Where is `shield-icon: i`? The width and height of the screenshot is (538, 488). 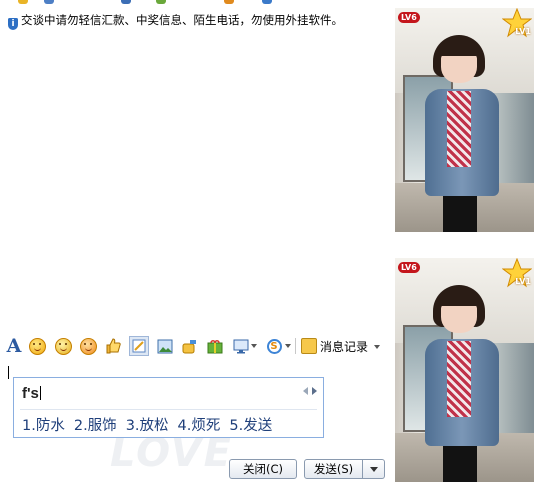
shield-icon: i is located at coordinates (13, 24).